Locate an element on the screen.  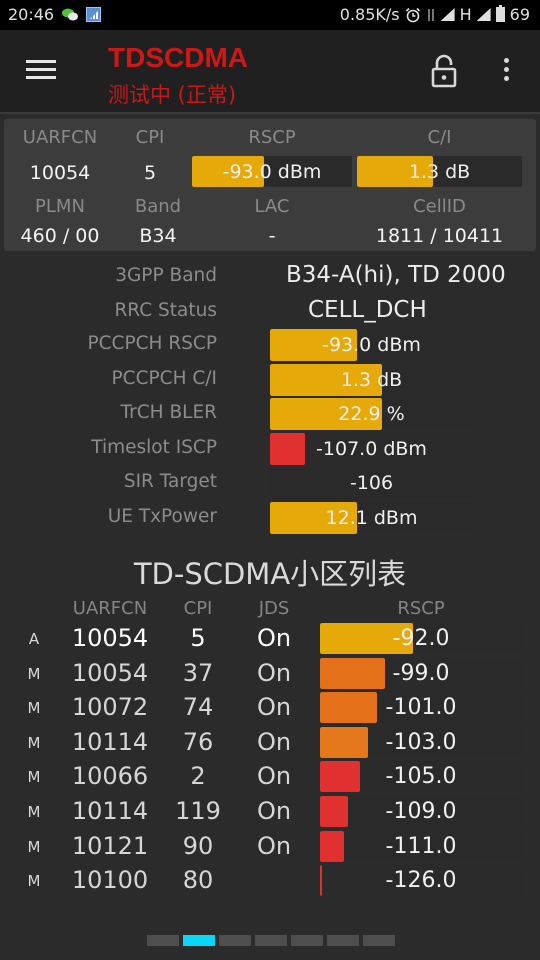
cell-cpi: 80 is located at coordinates (198, 880).